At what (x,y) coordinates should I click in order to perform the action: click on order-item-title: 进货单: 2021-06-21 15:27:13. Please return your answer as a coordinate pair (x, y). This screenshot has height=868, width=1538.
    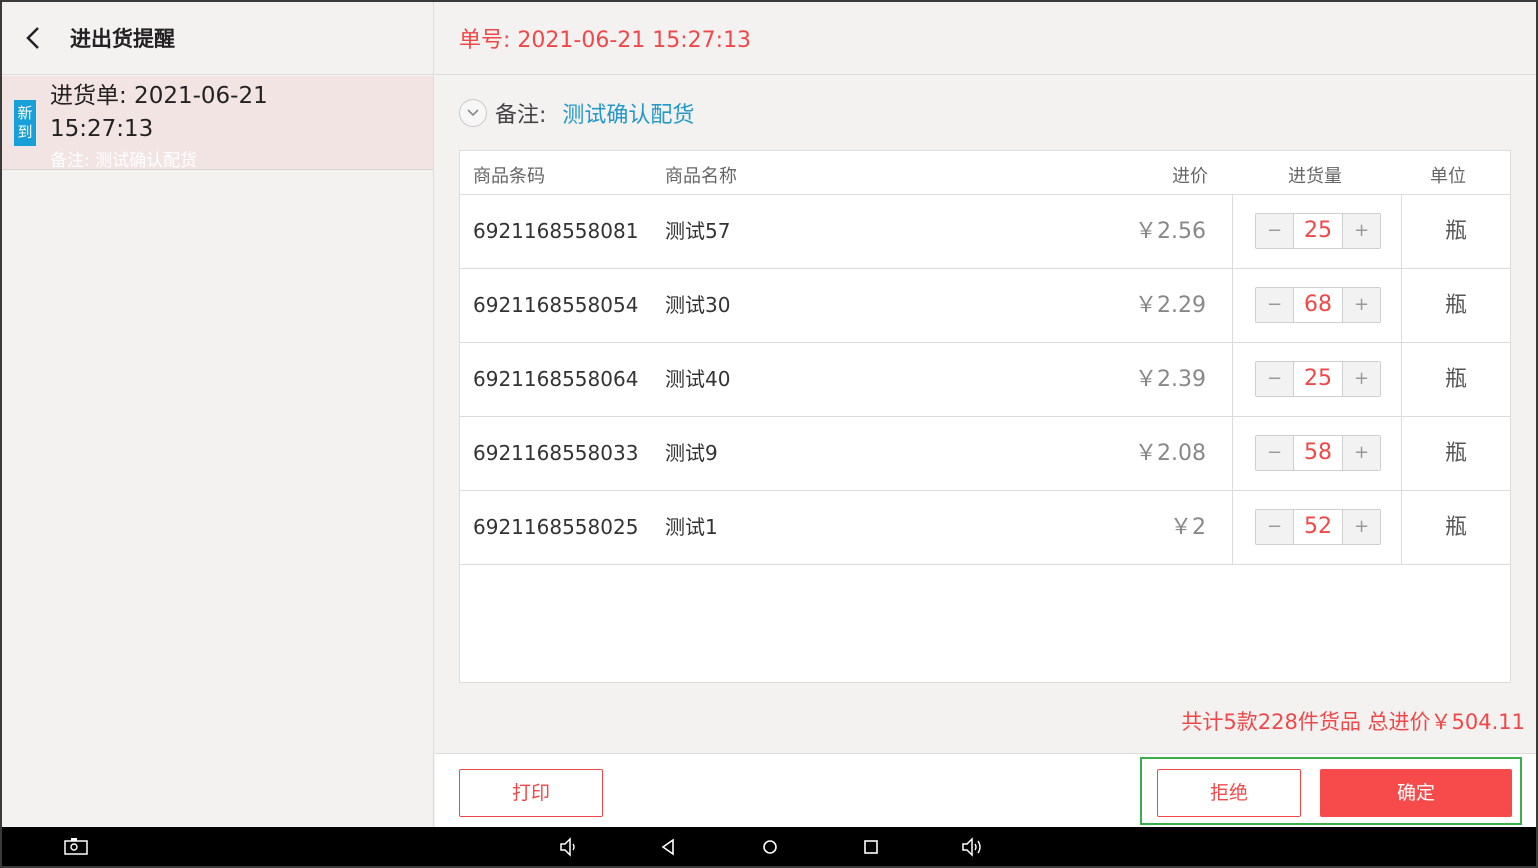
    Looking at the image, I should click on (159, 112).